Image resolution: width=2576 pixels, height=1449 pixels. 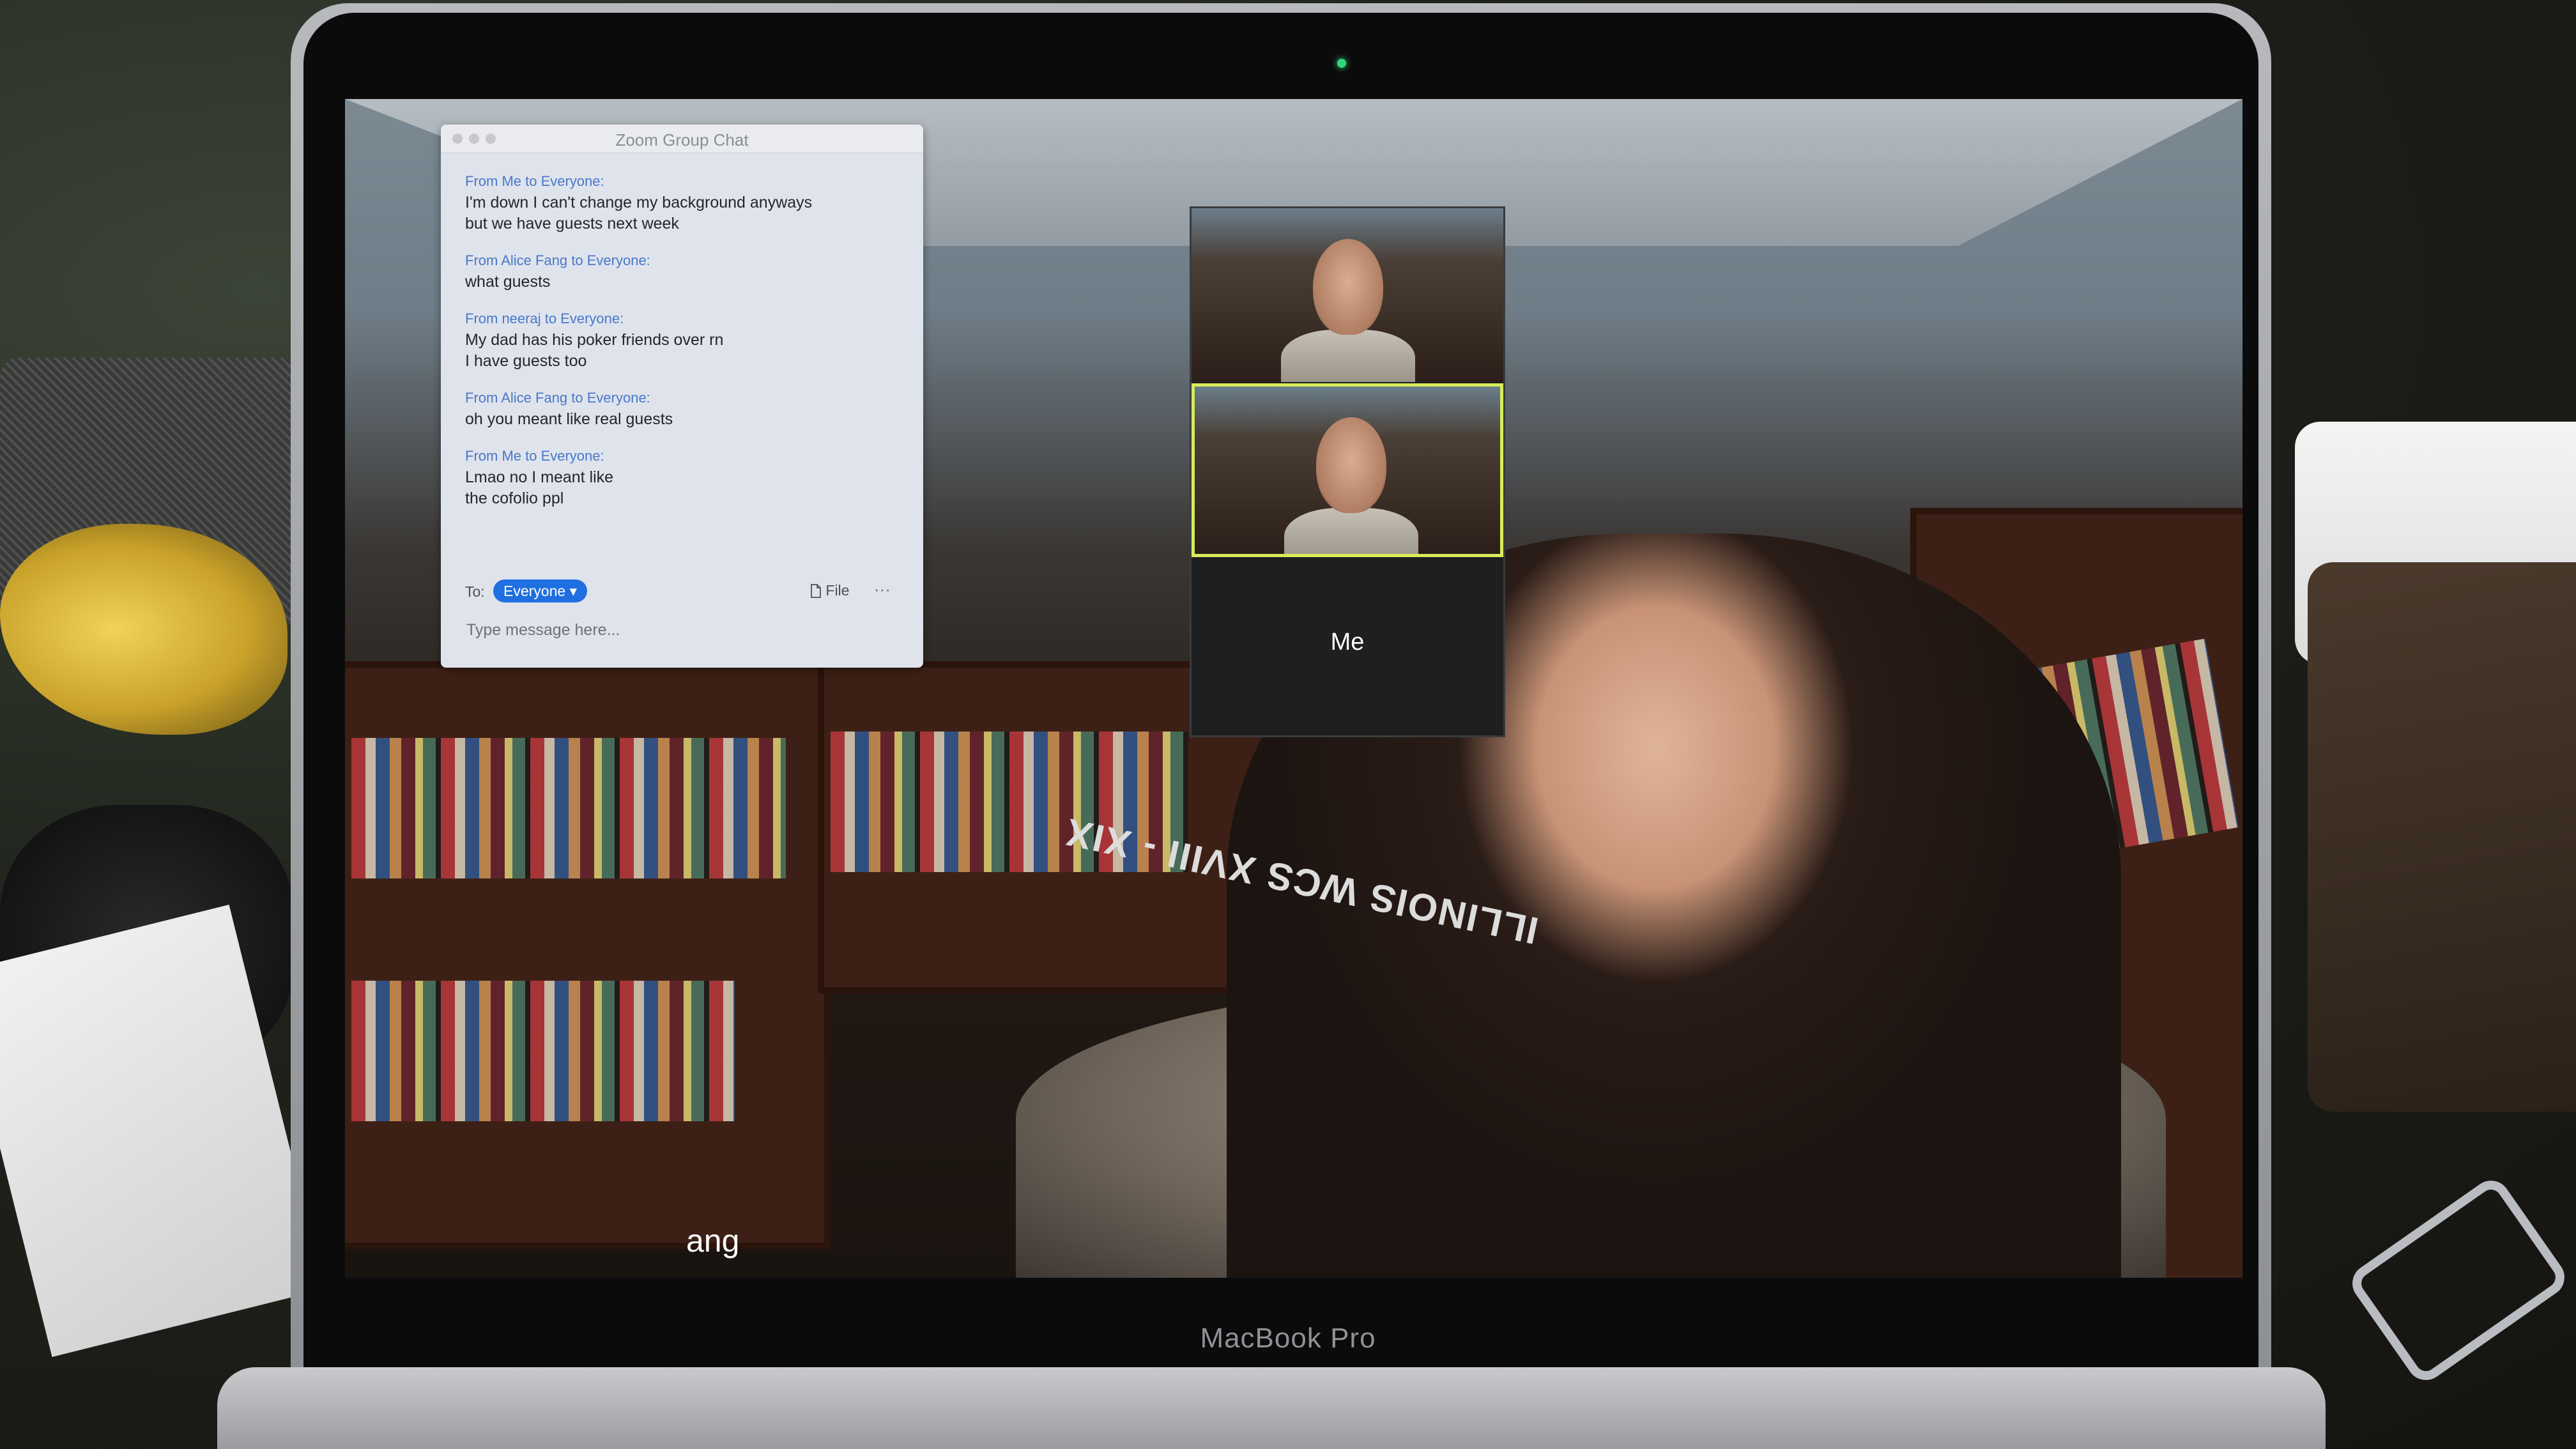 What do you see at coordinates (572, 224) in the screenshot?
I see `message-text: but we have guests next week` at bounding box center [572, 224].